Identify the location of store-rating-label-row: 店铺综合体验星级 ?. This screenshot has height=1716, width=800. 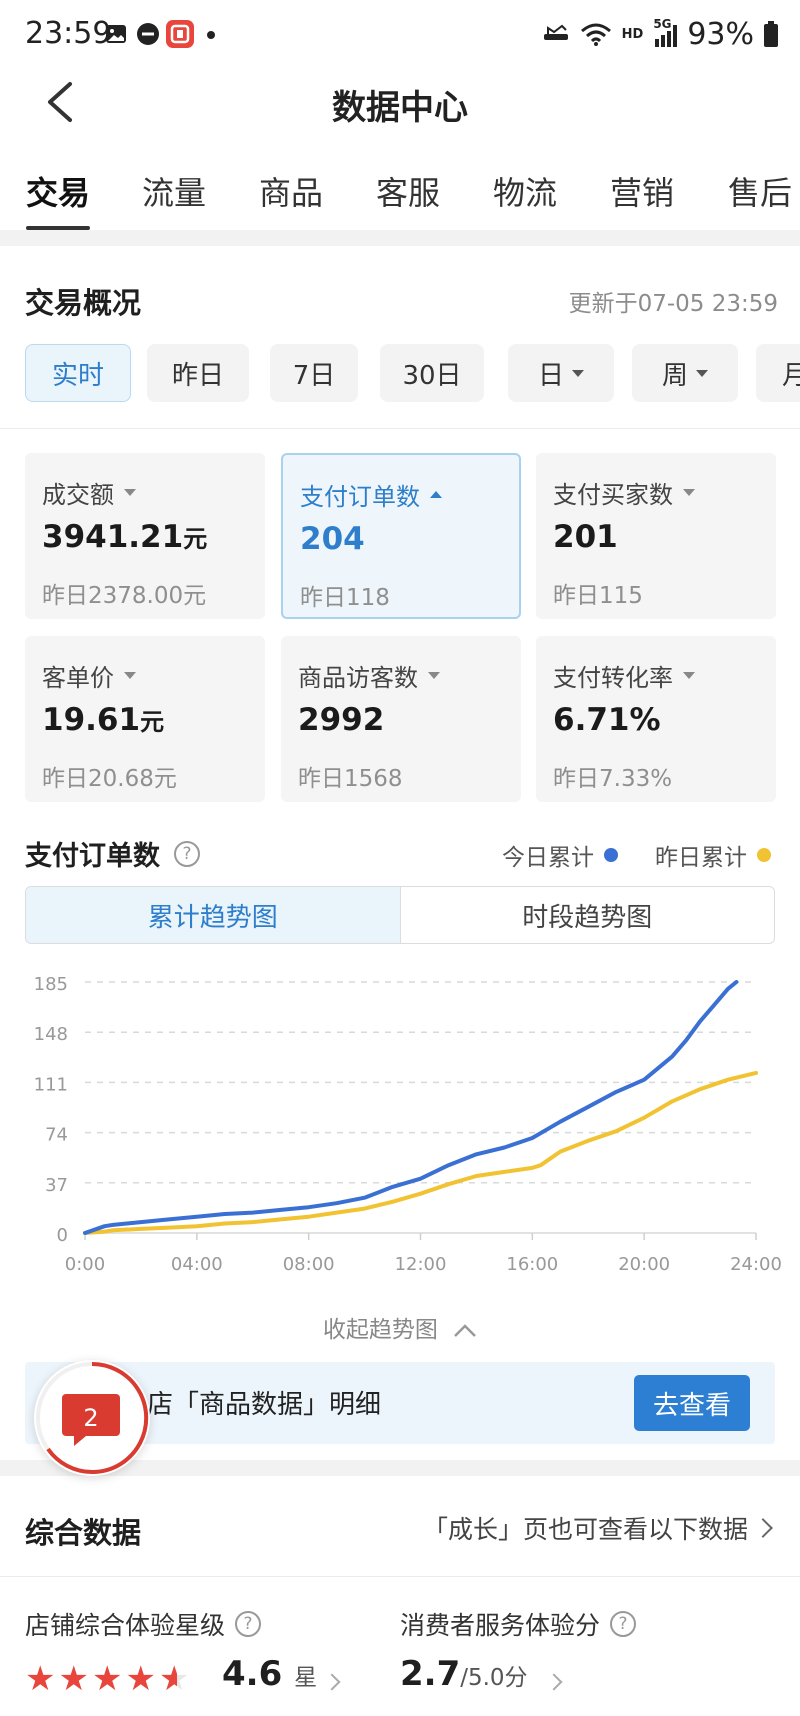
(143, 1624).